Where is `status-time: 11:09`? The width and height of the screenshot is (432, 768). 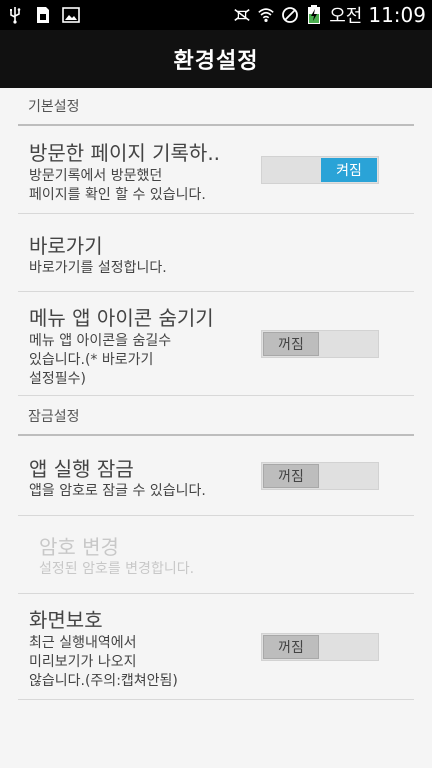
status-time: 11:09 is located at coordinates (397, 15).